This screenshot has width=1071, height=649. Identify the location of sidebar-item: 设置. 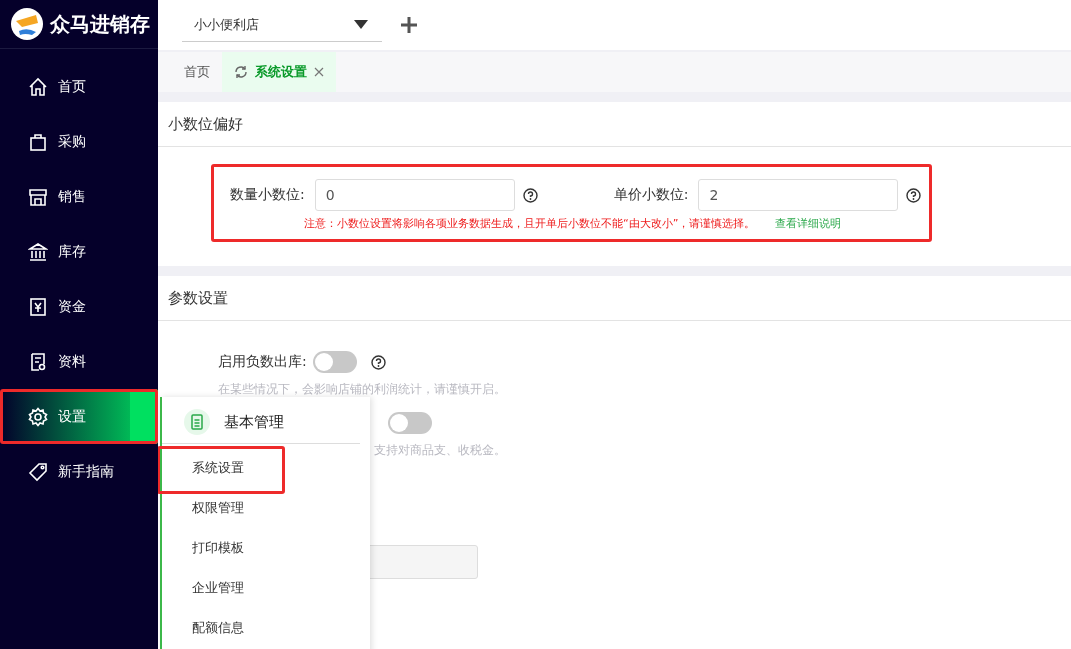
(79, 416).